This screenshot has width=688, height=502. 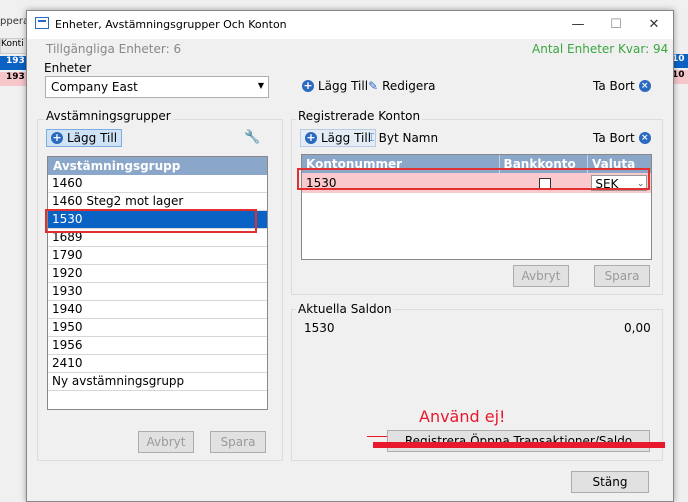 What do you see at coordinates (238, 442) in the screenshot?
I see `group-save-button: Spara` at bounding box center [238, 442].